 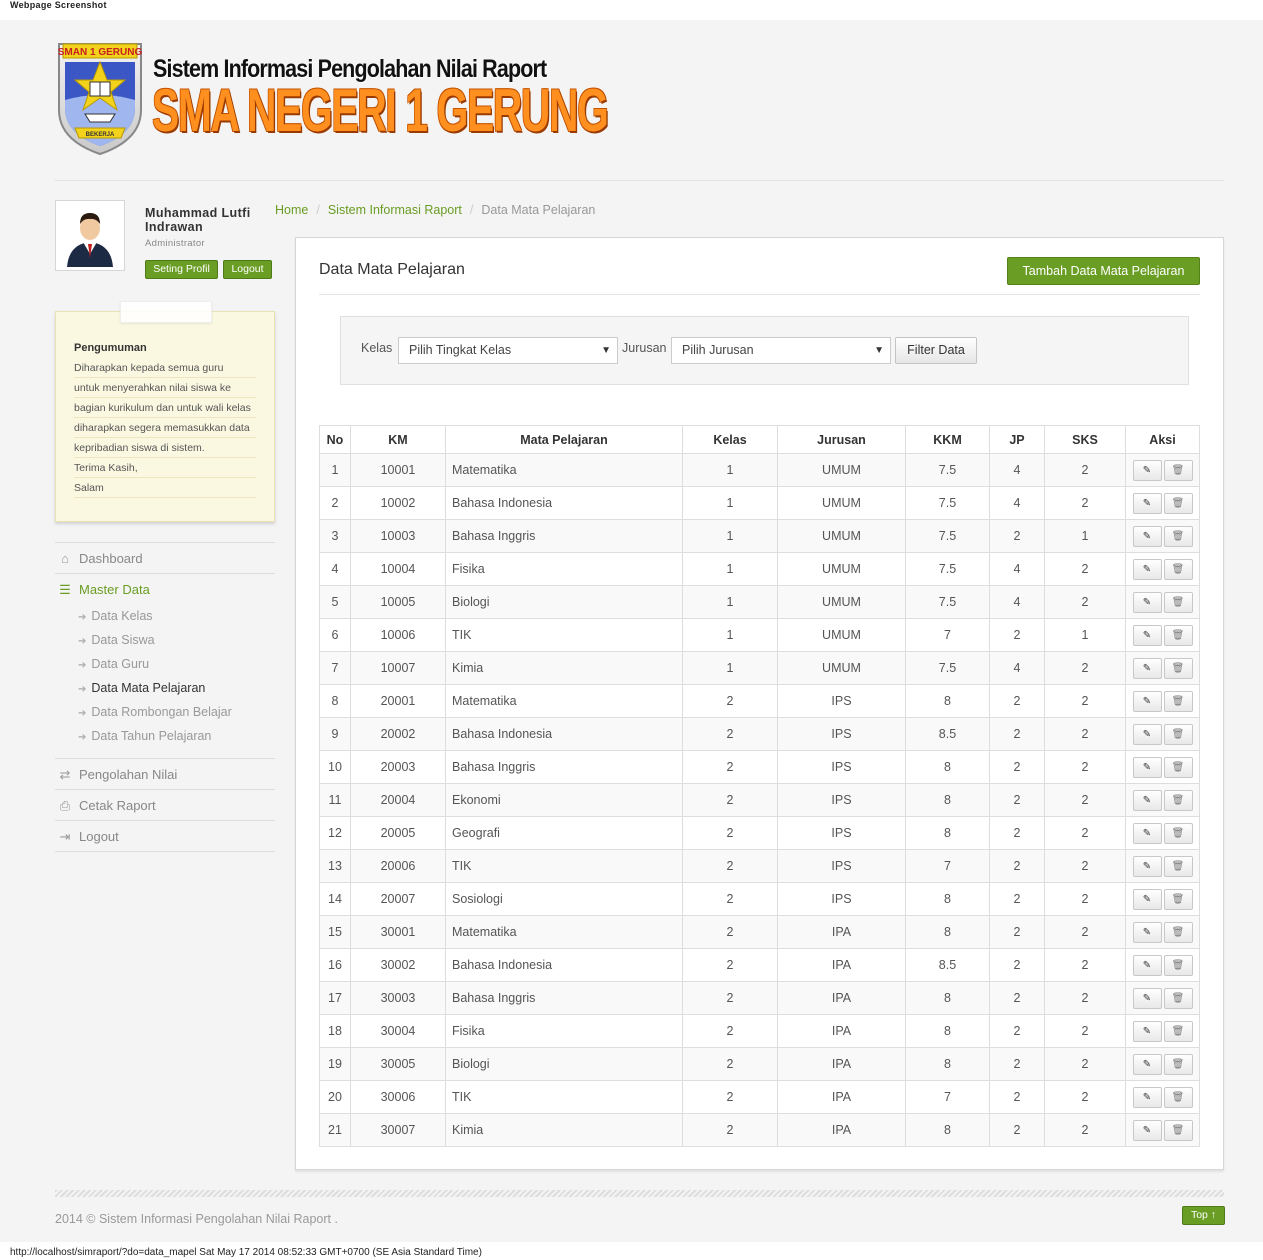 I want to click on table-cell: TIK, so click(x=564, y=866).